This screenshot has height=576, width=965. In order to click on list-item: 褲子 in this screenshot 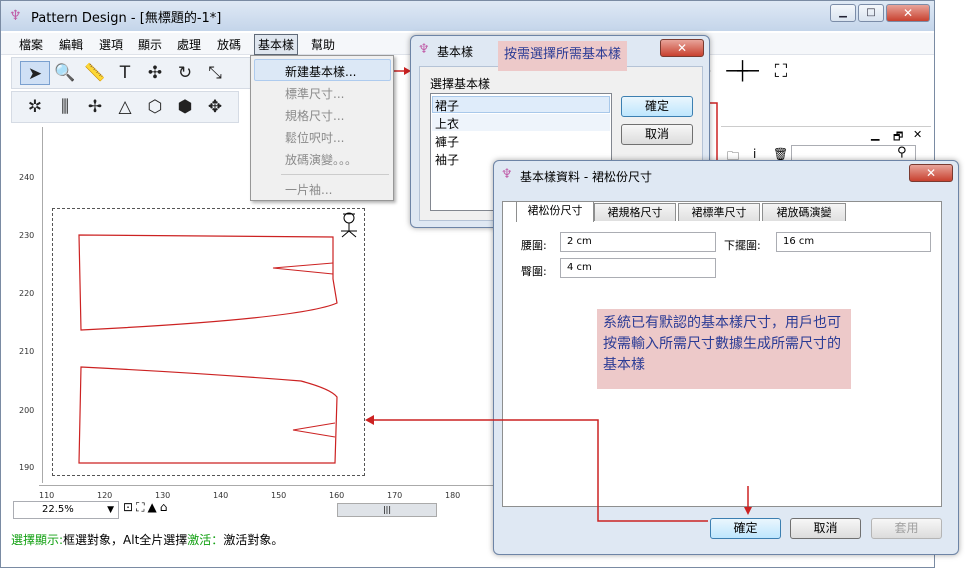, I will do `click(447, 141)`.